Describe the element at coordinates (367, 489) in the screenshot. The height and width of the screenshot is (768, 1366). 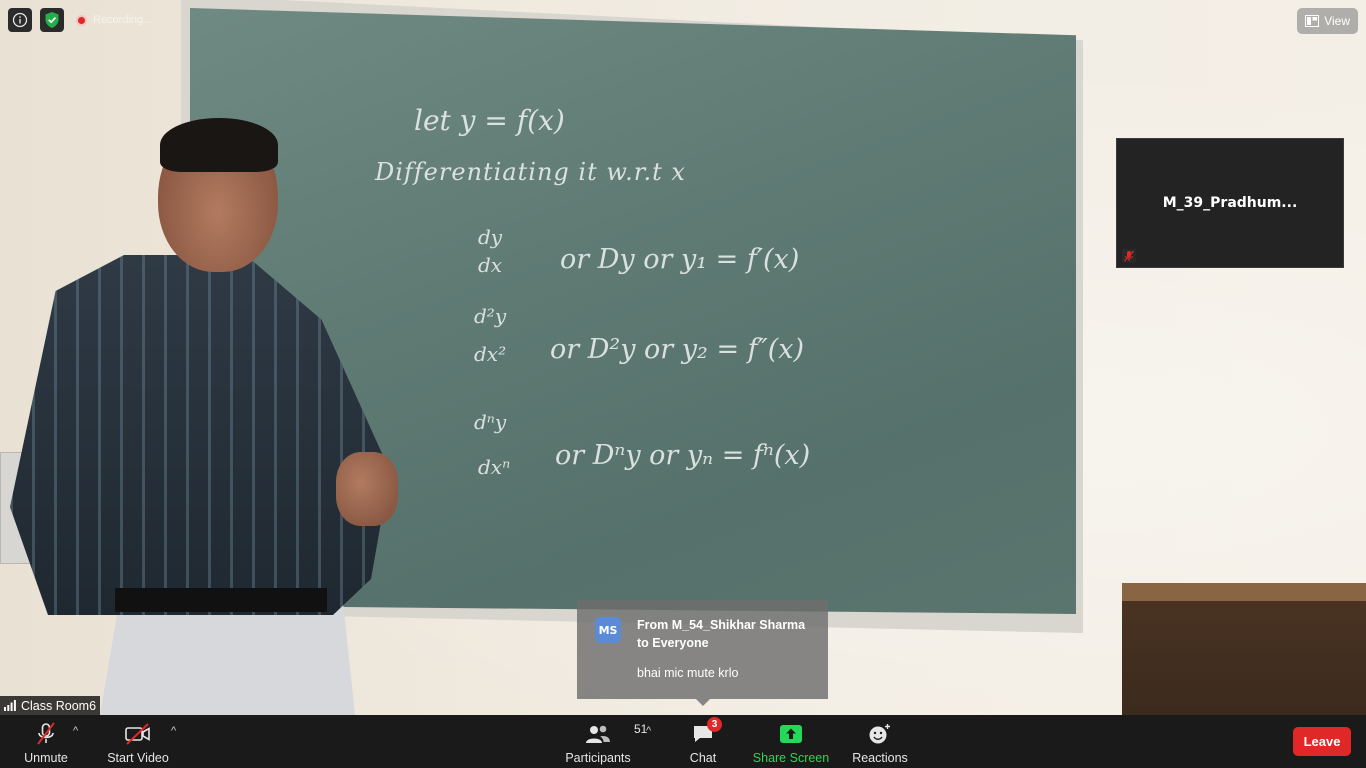
I see `speaker-hand` at that location.